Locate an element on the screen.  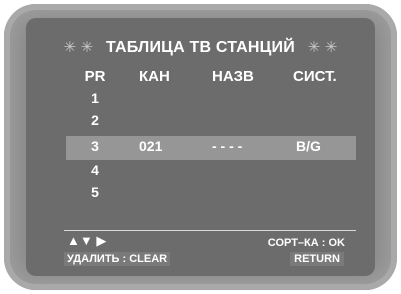
table-row: 5 is located at coordinates (200, 195).